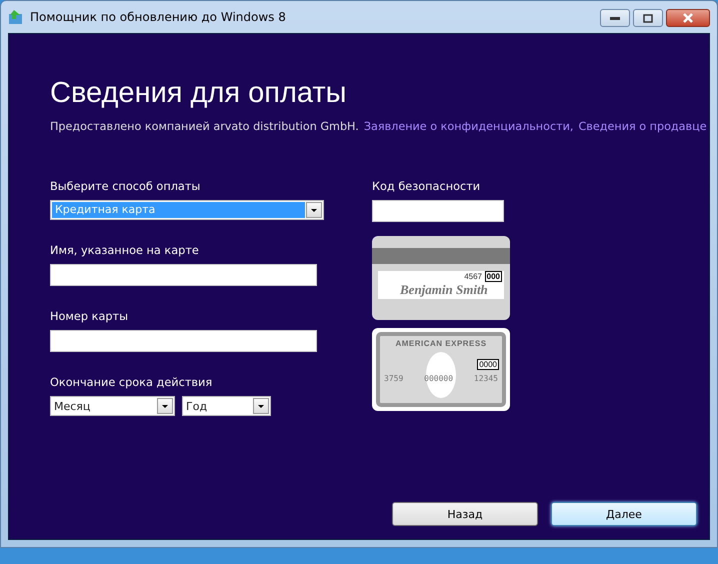  What do you see at coordinates (394, 378) in the screenshot?
I see `card-number-text: 3759` at bounding box center [394, 378].